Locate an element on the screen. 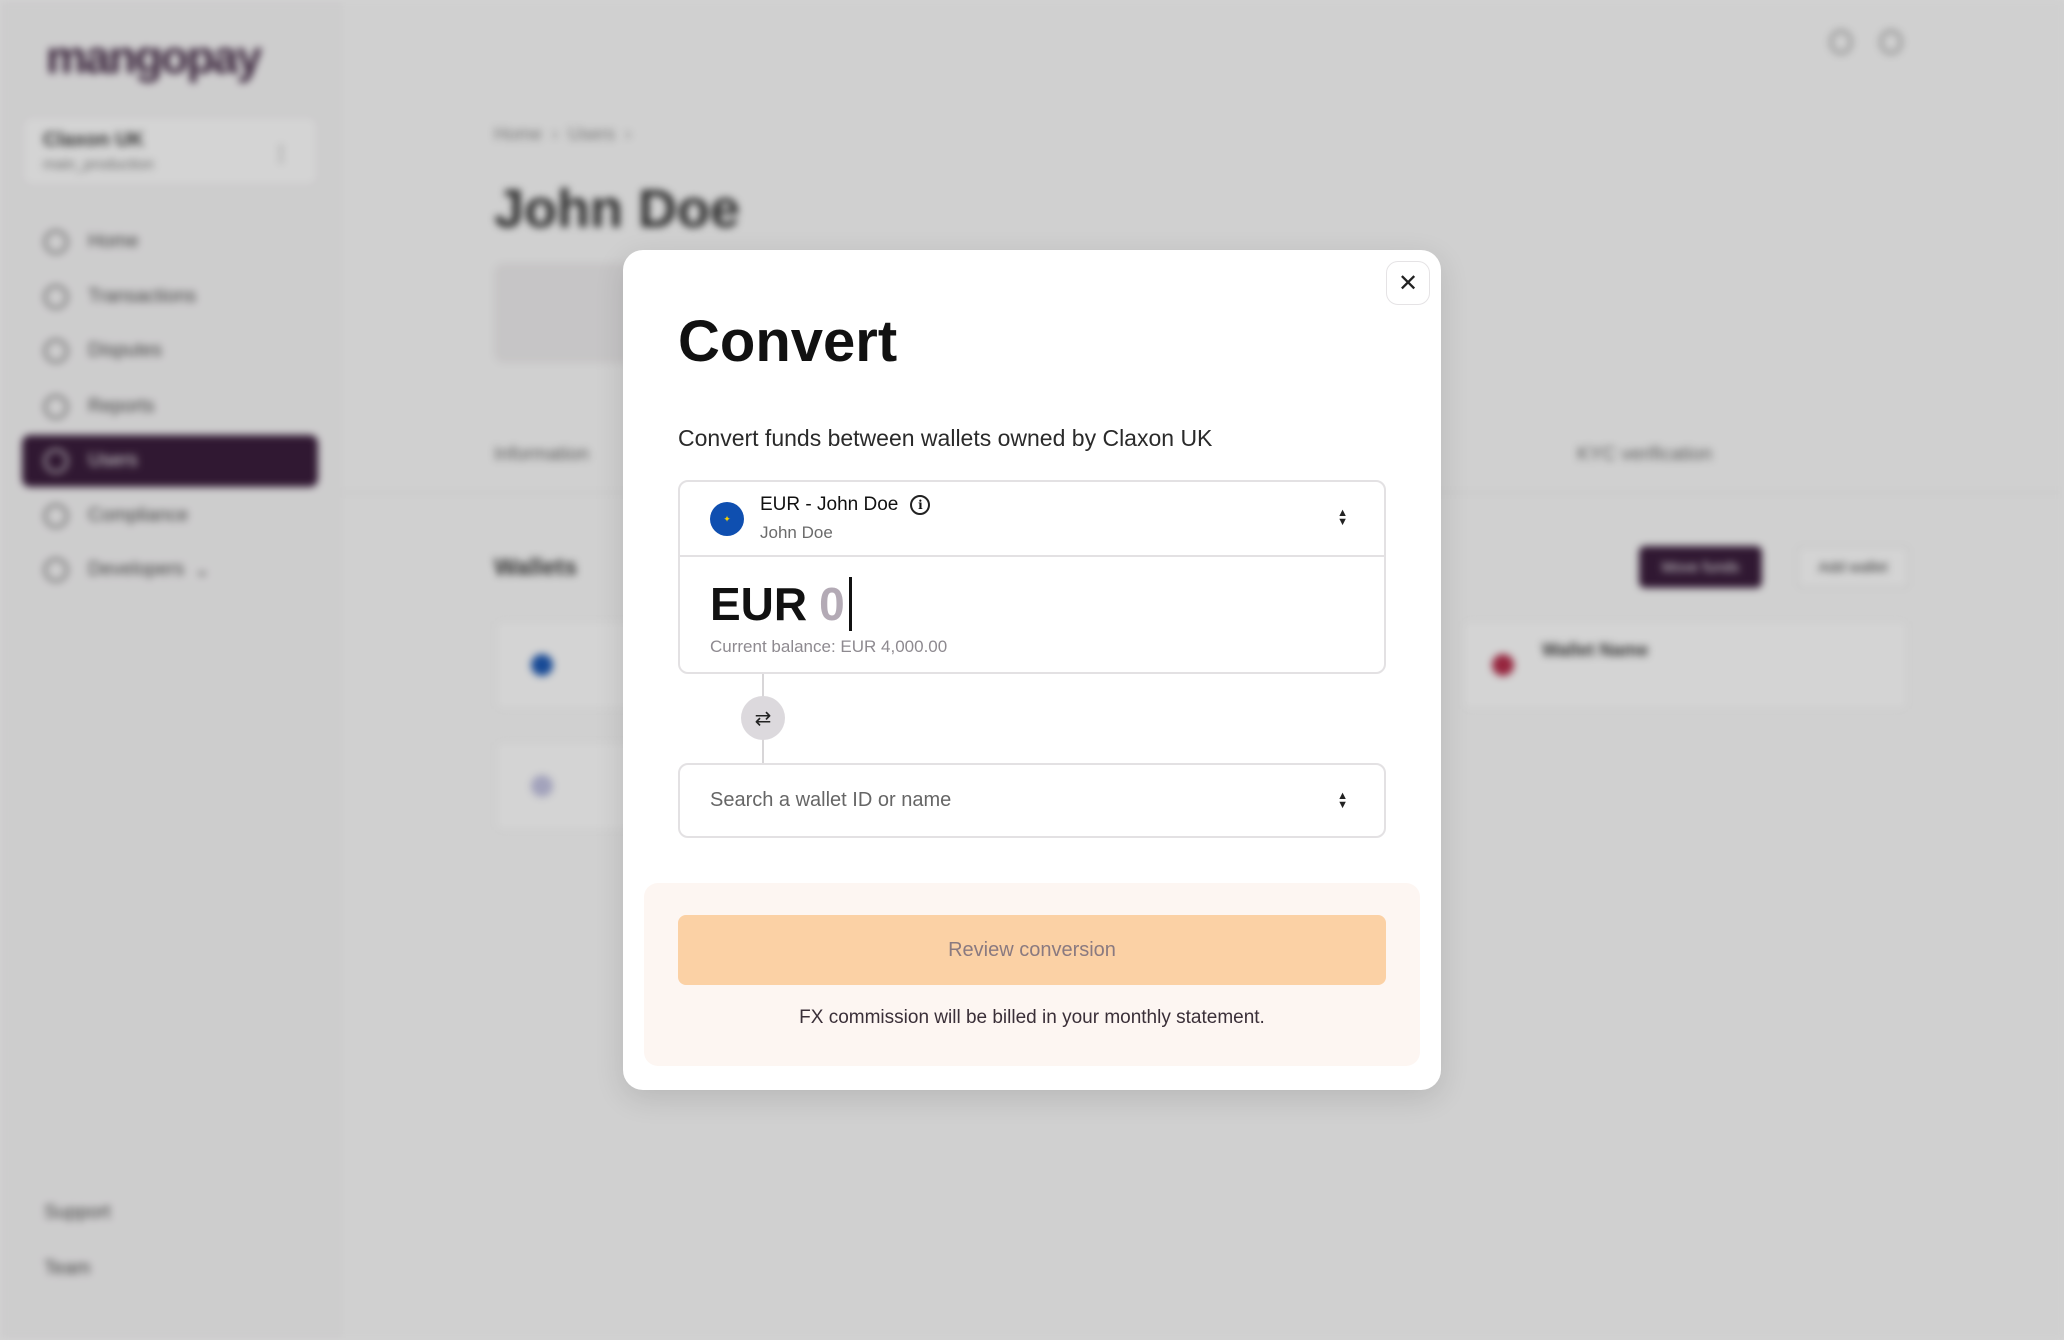 The width and height of the screenshot is (2064, 1340). swap-button: ⇄ is located at coordinates (763, 718).